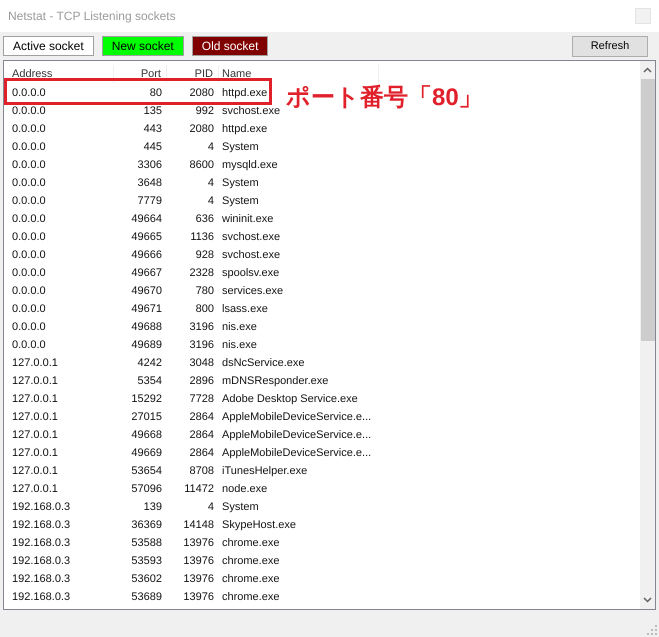  Describe the element at coordinates (153, 111) in the screenshot. I see `table-cell: 135` at that location.